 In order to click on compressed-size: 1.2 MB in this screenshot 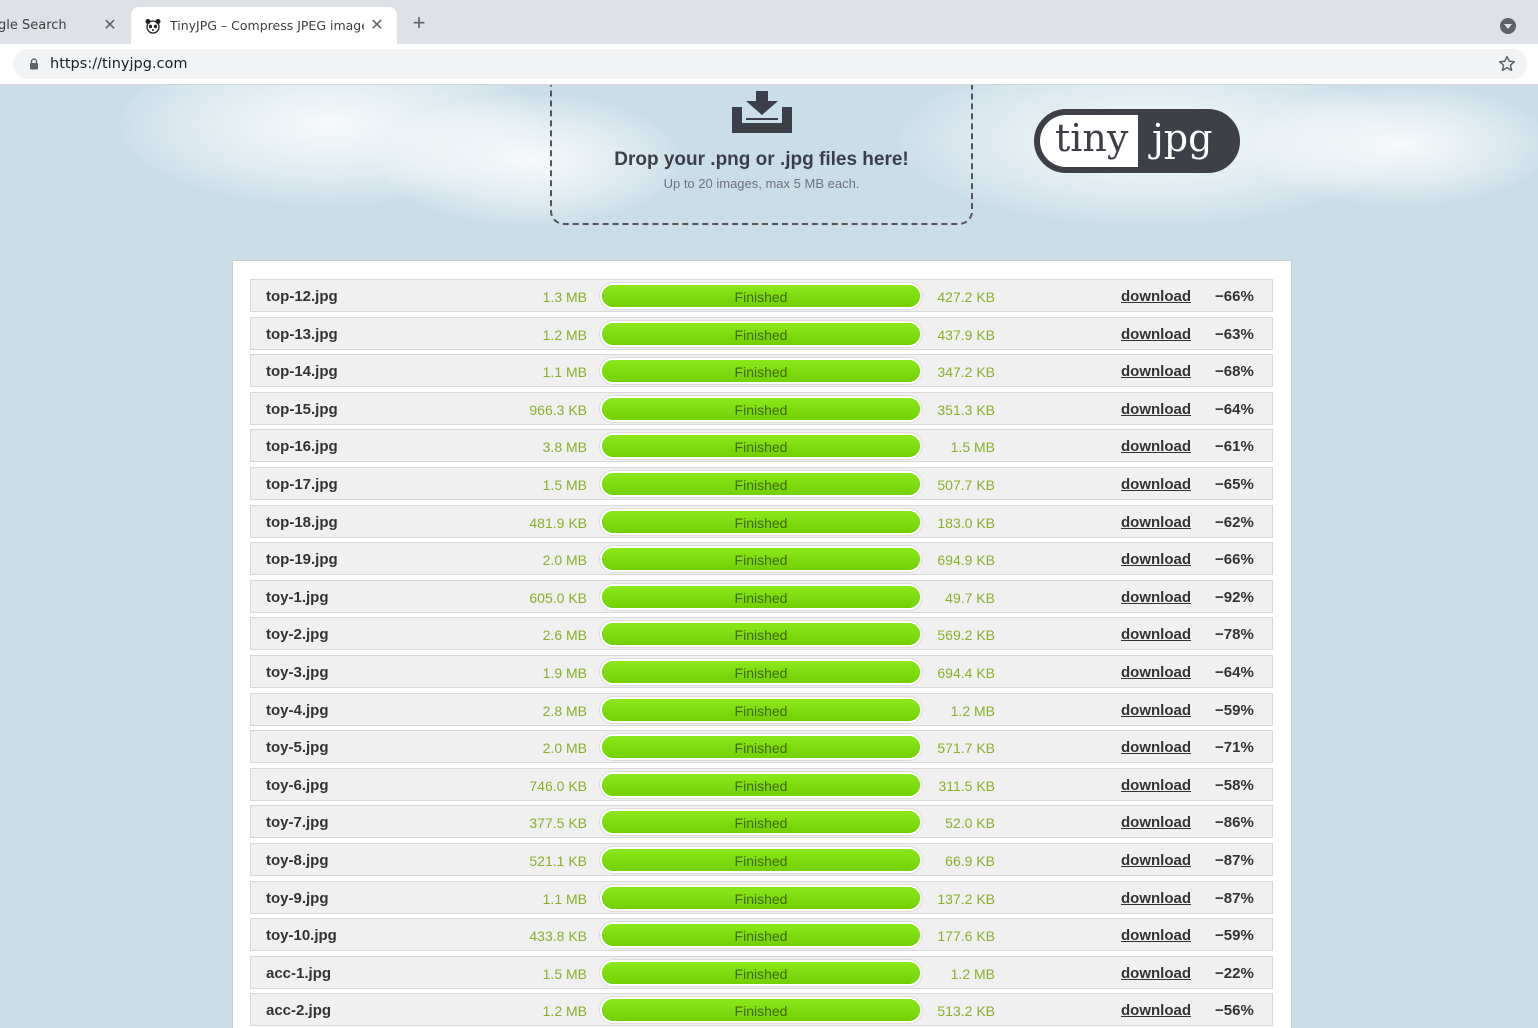, I will do `click(972, 710)`.